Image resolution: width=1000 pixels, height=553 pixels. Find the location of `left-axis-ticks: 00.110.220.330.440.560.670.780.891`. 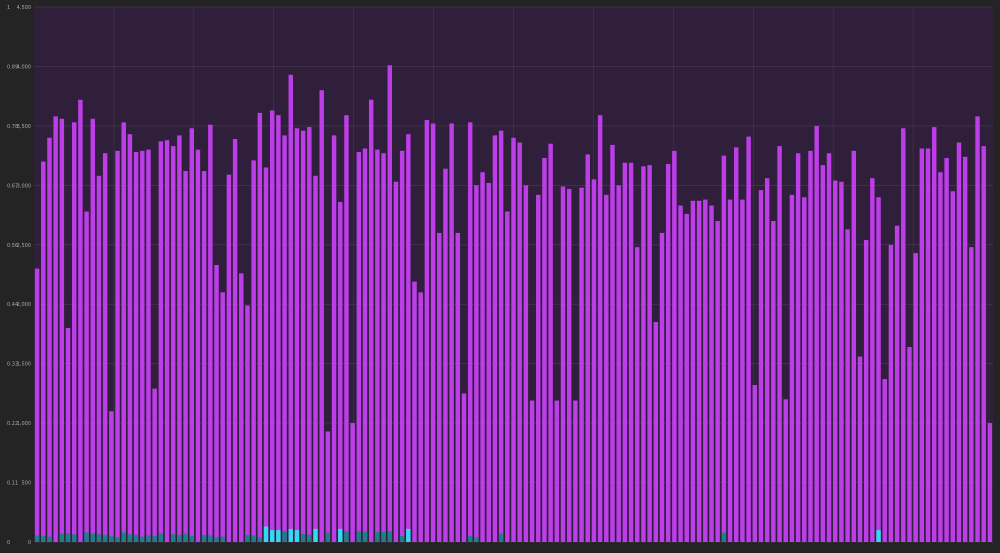

left-axis-ticks: 00.110.220.330.440.560.670.780.891 is located at coordinates (12, 275).